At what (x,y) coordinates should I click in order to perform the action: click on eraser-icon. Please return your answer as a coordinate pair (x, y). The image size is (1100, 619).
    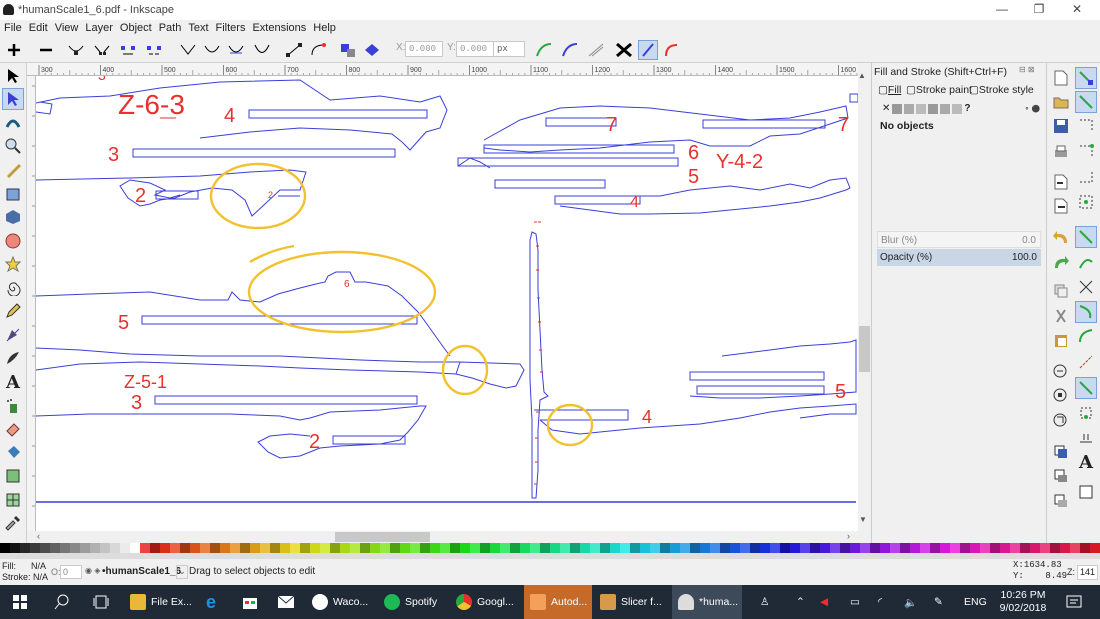
    Looking at the image, I should click on (13, 429).